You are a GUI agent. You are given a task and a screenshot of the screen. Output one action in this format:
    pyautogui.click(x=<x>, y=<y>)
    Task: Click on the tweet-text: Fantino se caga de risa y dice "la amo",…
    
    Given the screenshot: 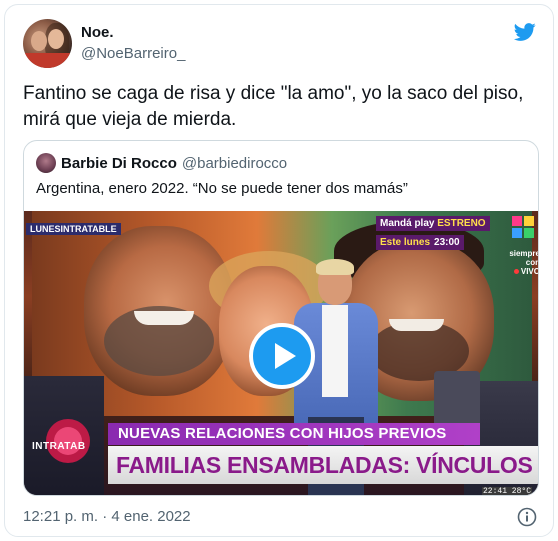 What is the action you would take?
    pyautogui.click(x=273, y=106)
    